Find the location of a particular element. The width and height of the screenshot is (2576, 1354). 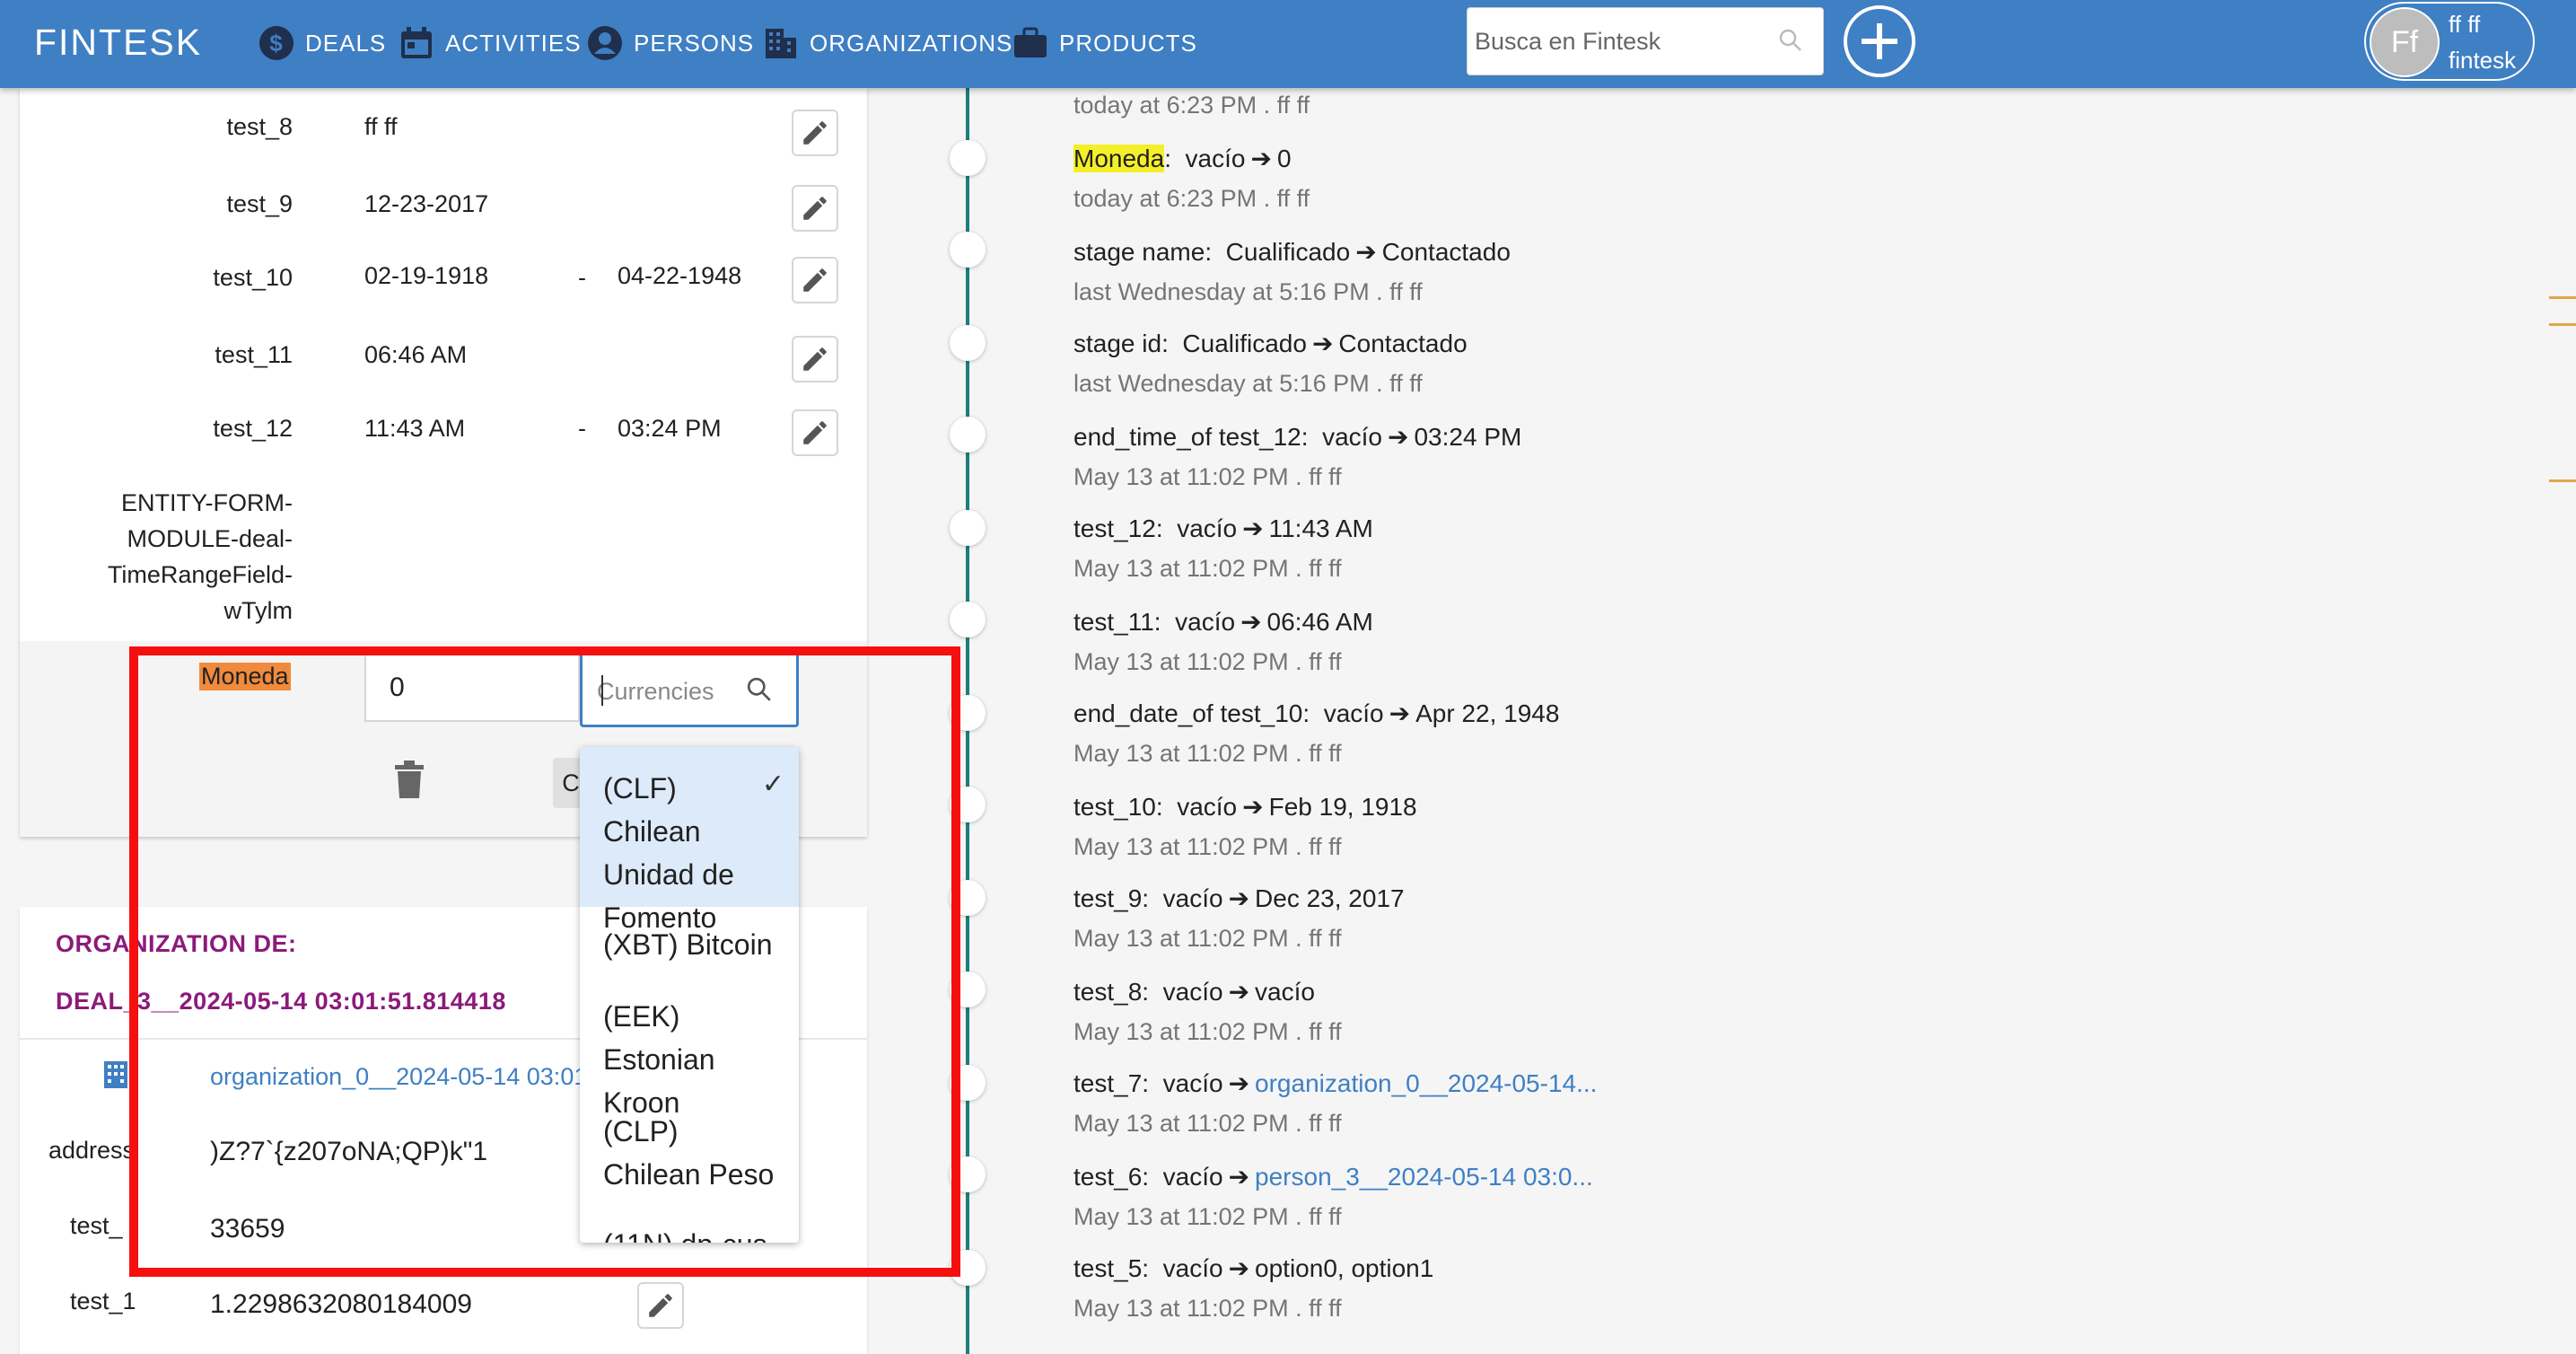

edit-test-8-button is located at coordinates (815, 133).